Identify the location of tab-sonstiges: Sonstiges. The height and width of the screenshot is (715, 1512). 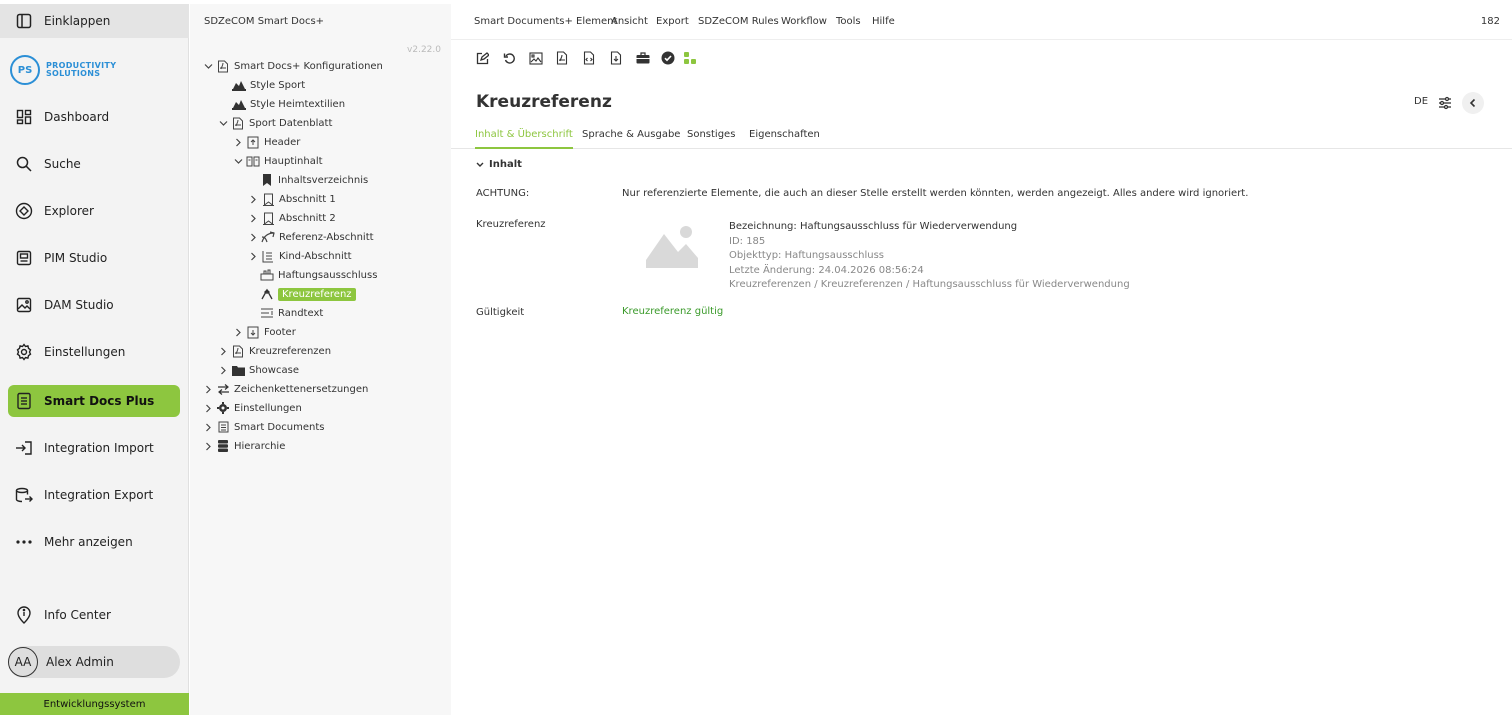
(711, 139).